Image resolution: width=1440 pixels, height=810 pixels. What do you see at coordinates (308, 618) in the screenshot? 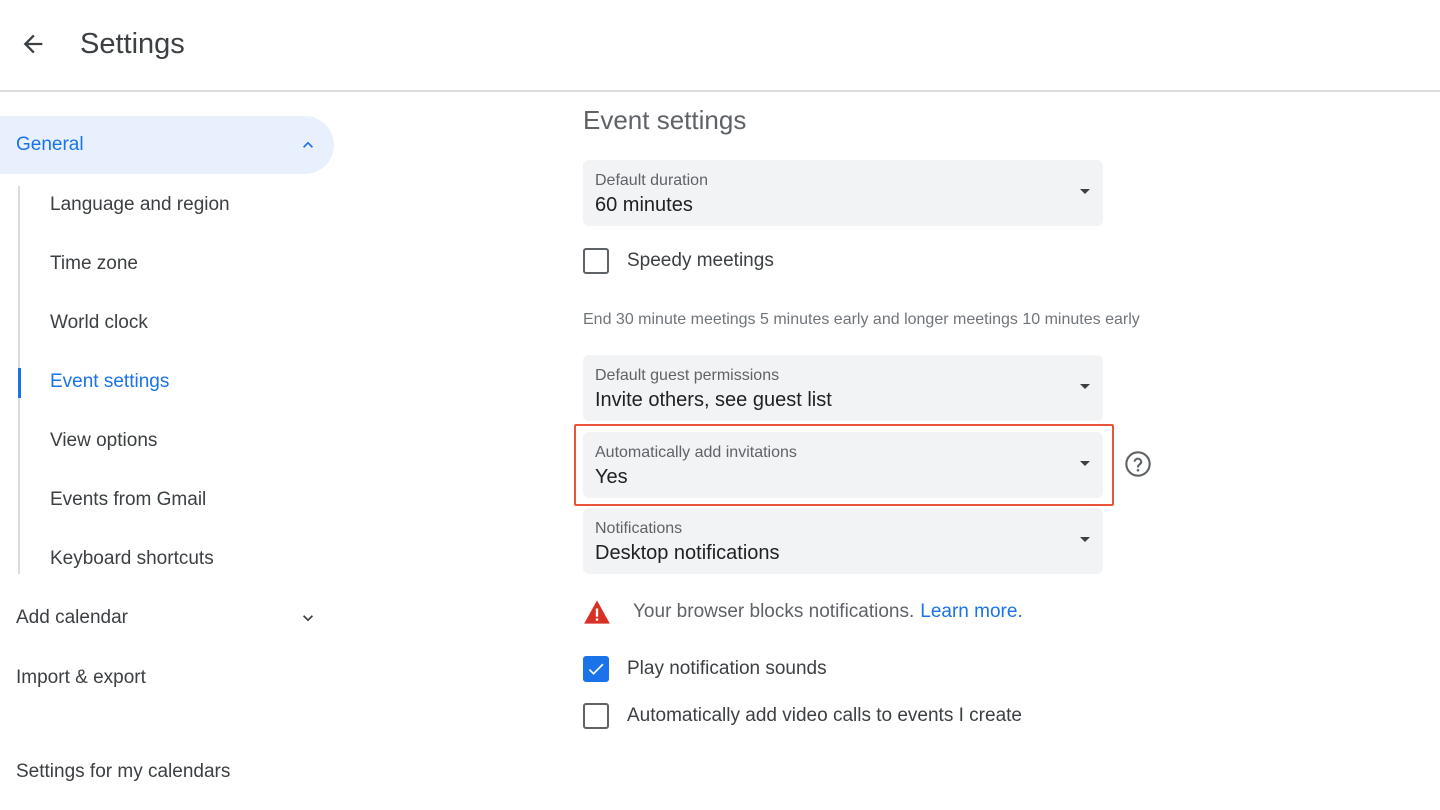
I see `chevron-down-icon` at bounding box center [308, 618].